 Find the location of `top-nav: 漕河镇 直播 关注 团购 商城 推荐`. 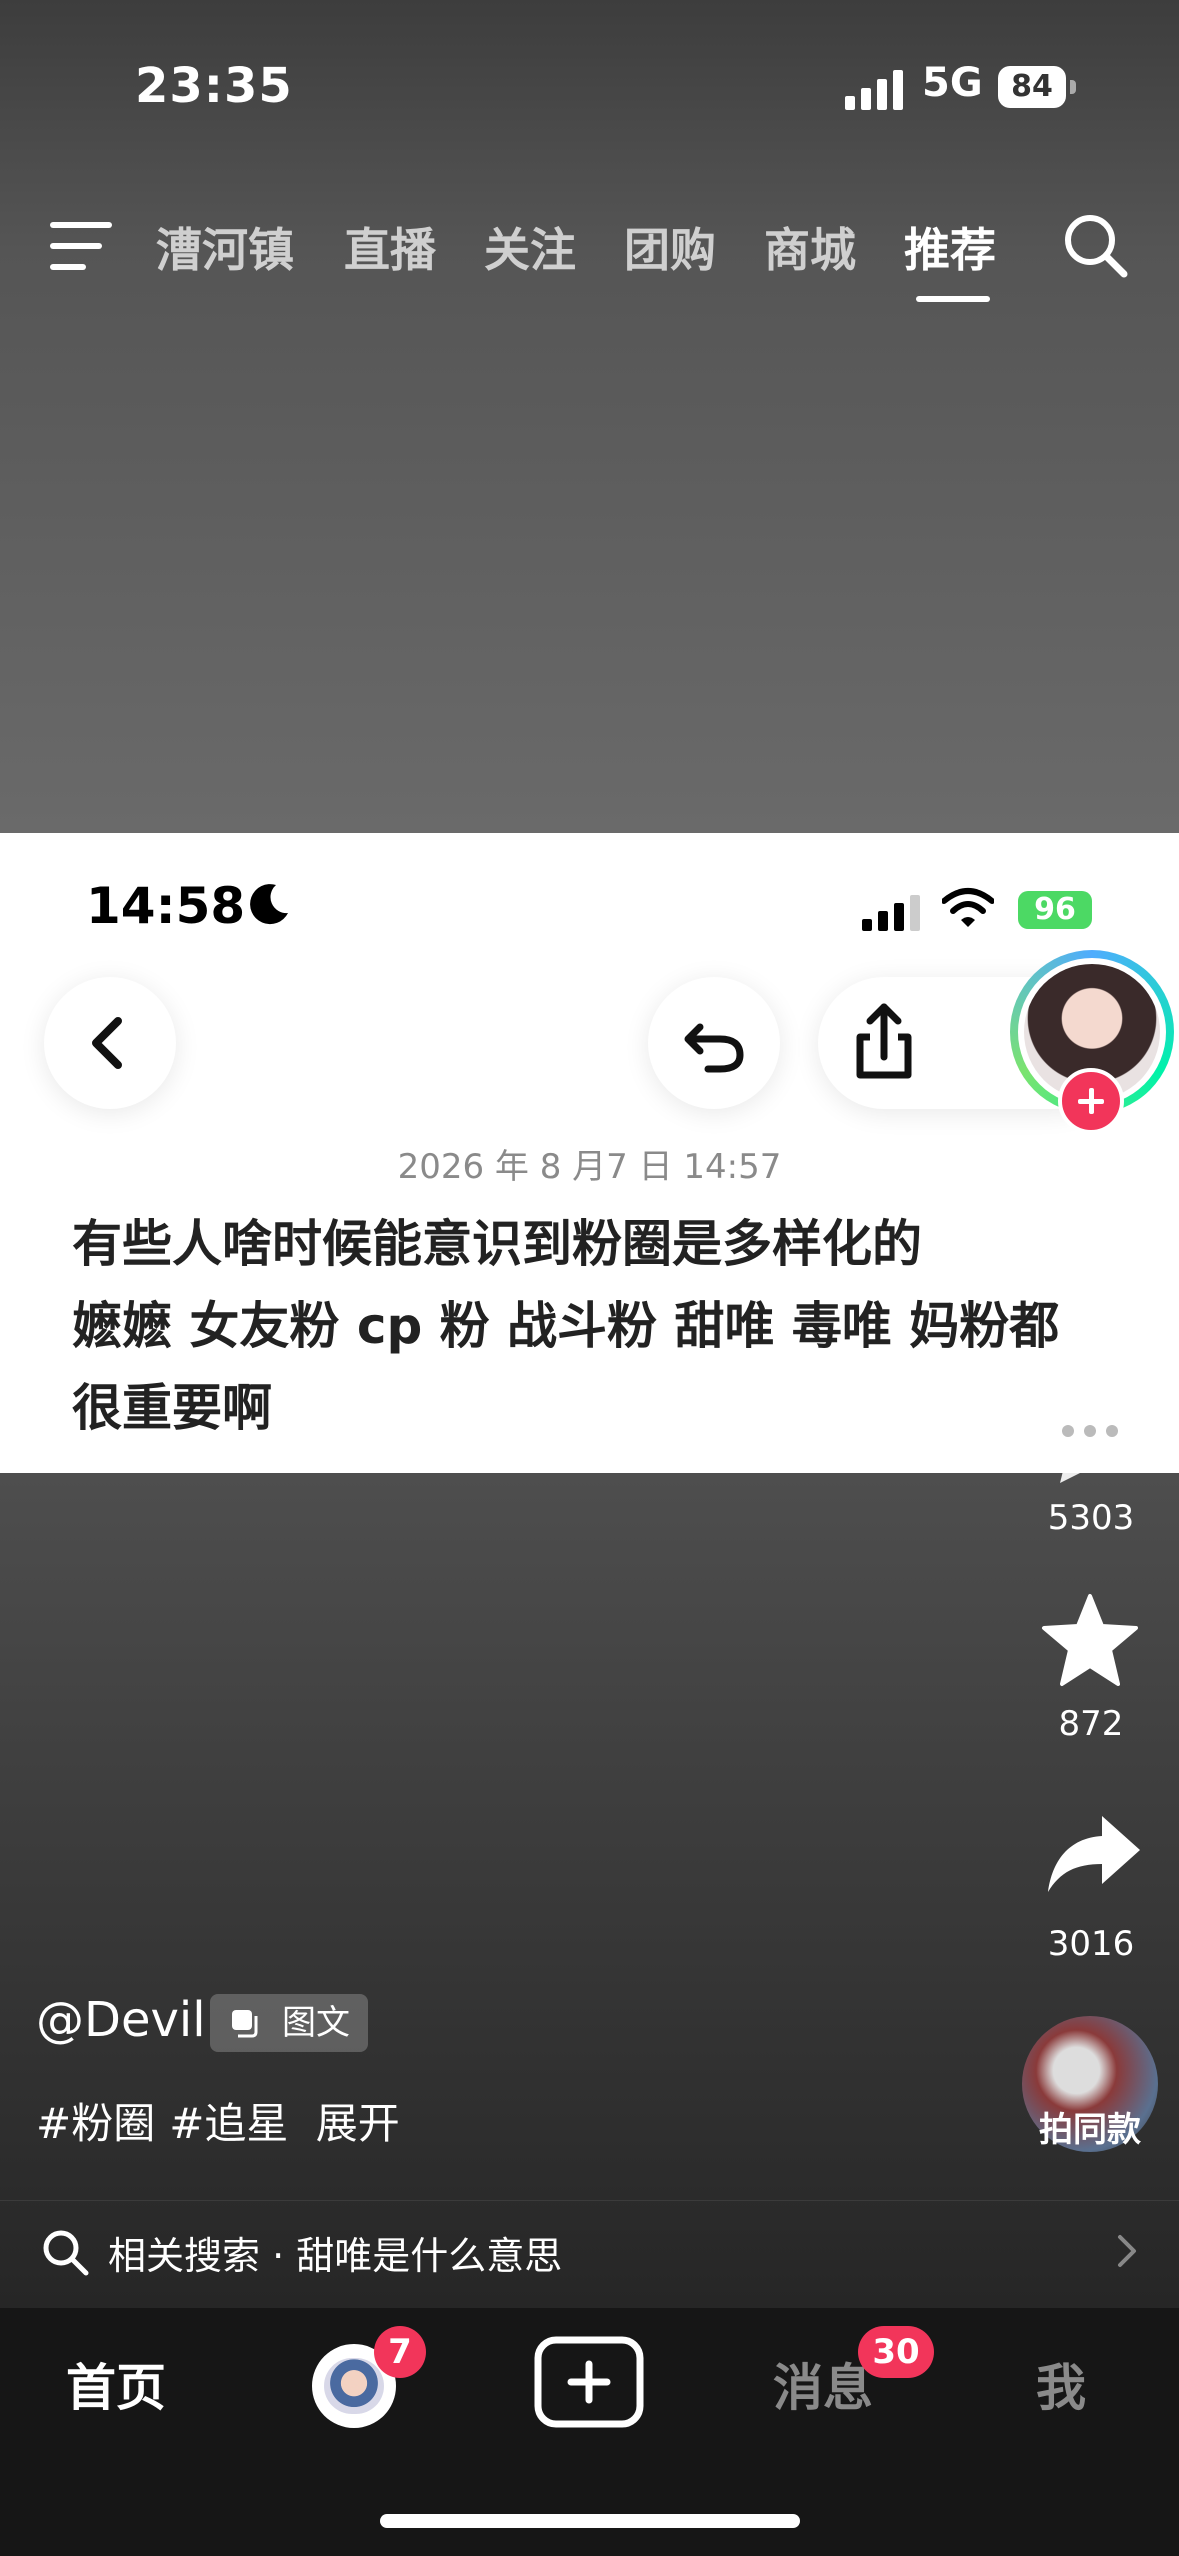

top-nav: 漕河镇 直播 关注 团购 商城 推荐 is located at coordinates (589, 255).